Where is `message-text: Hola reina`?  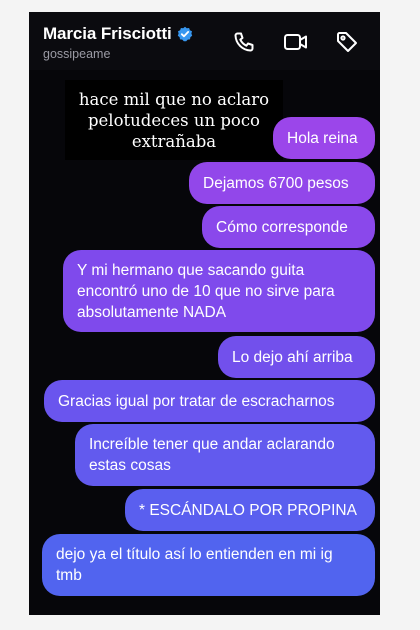
message-text: Hola reina is located at coordinates (322, 138).